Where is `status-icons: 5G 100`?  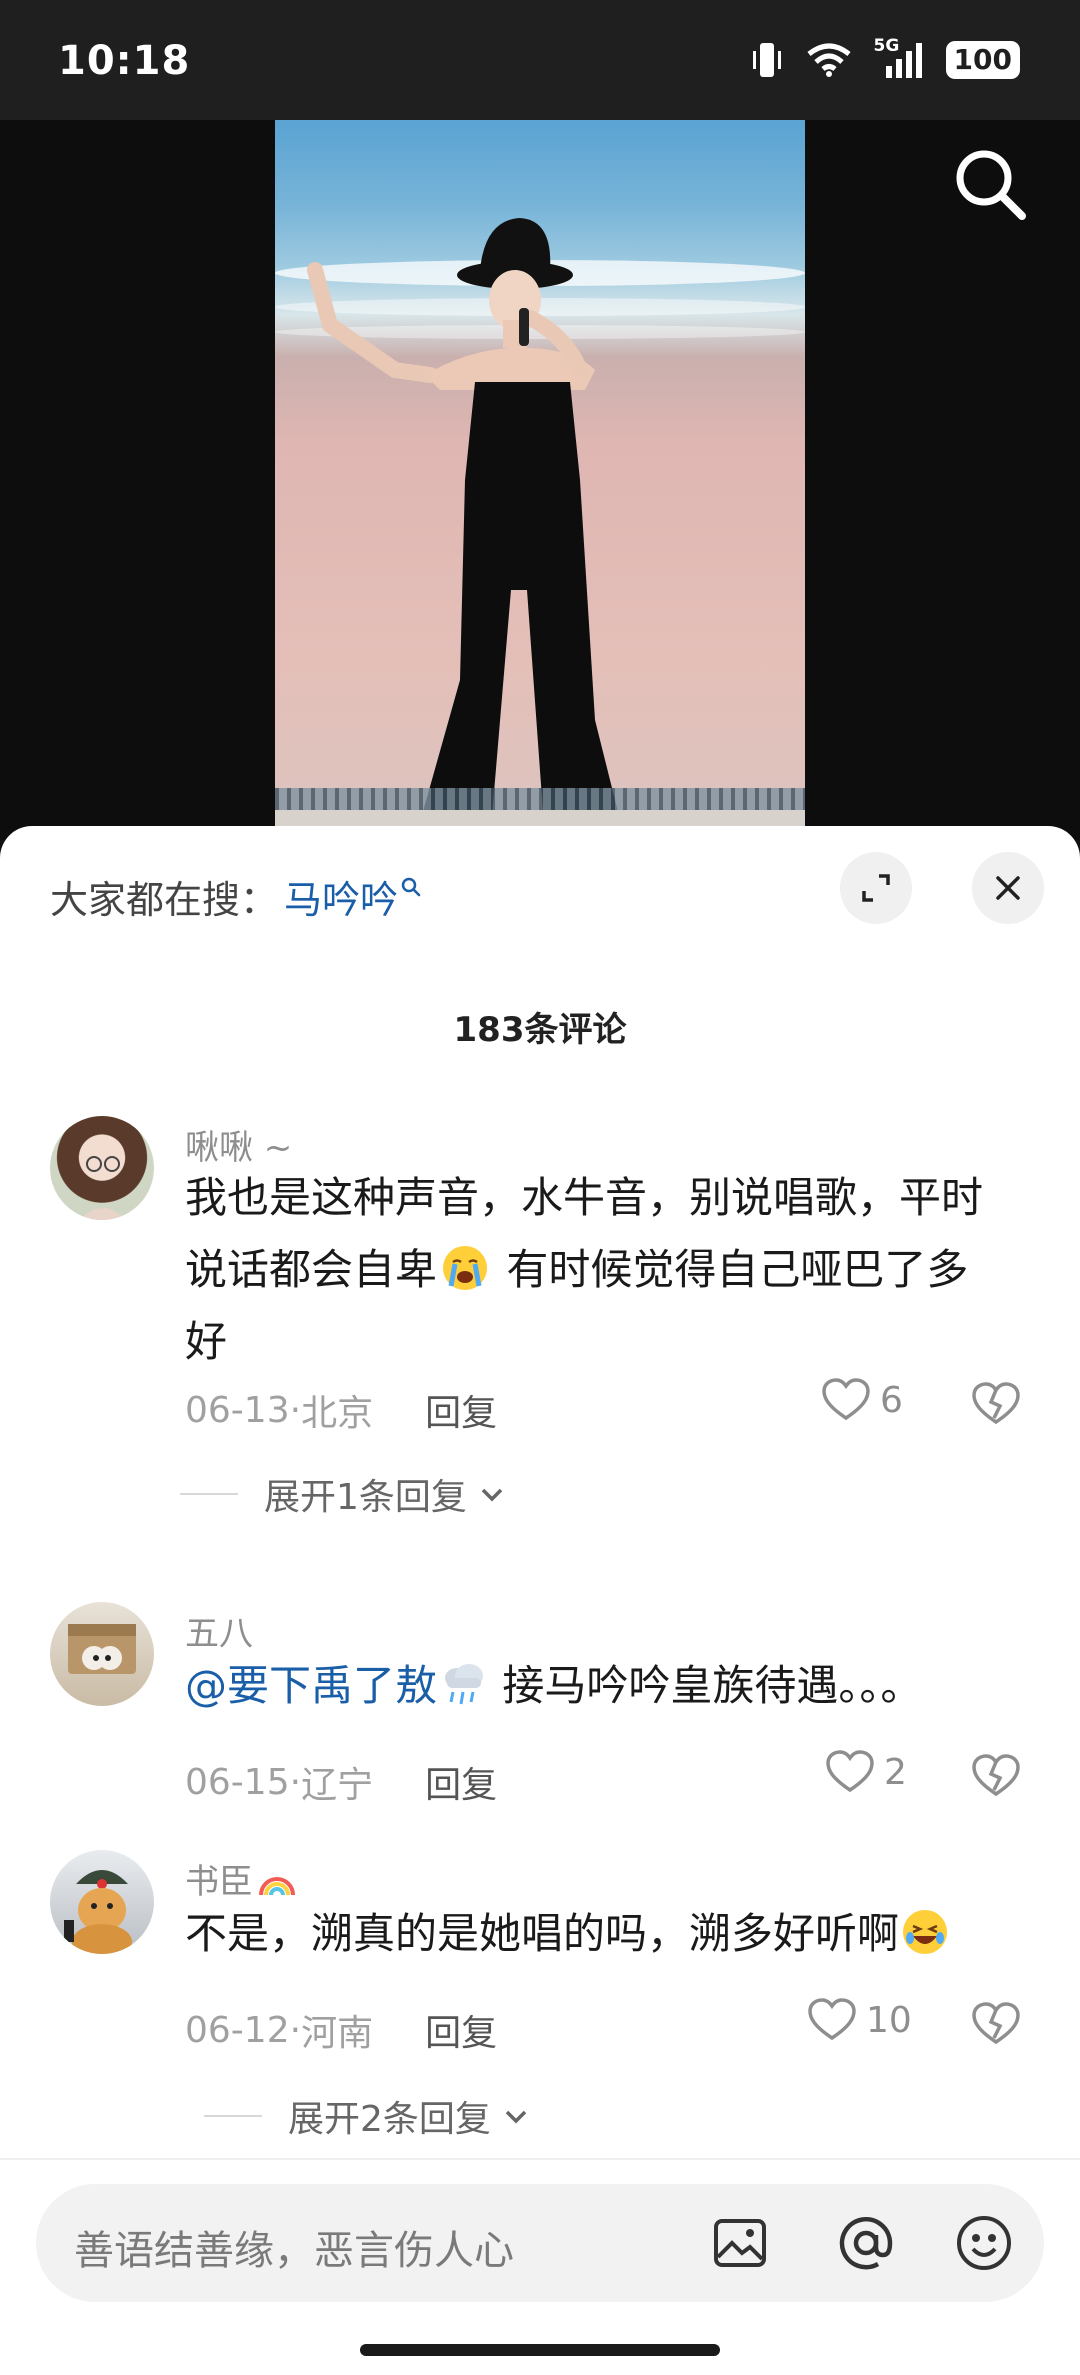
status-icons: 5G 100 is located at coordinates (885, 58).